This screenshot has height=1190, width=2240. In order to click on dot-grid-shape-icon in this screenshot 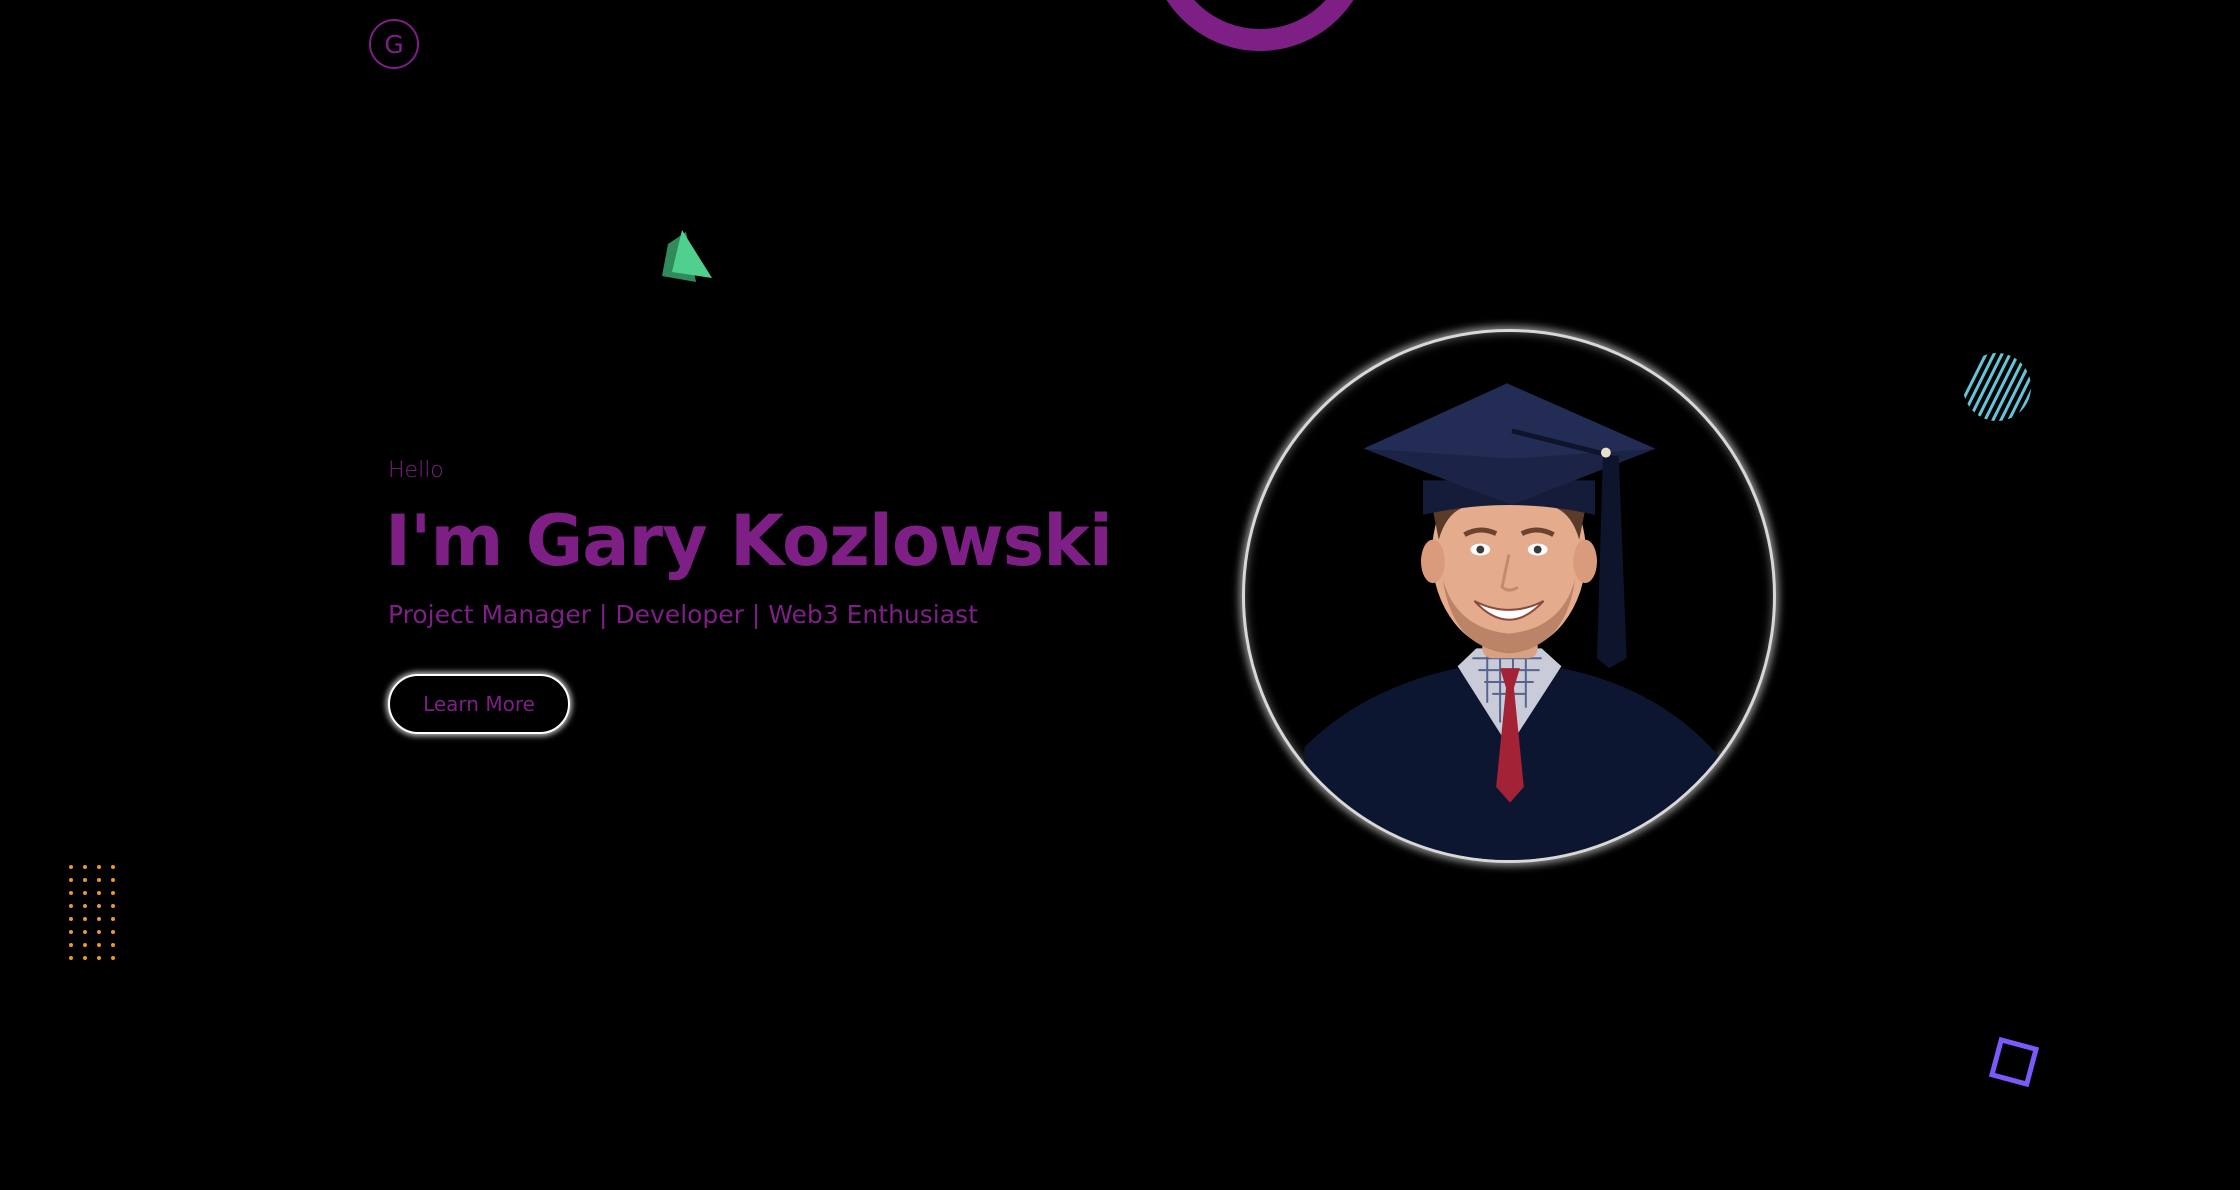, I will do `click(92, 912)`.